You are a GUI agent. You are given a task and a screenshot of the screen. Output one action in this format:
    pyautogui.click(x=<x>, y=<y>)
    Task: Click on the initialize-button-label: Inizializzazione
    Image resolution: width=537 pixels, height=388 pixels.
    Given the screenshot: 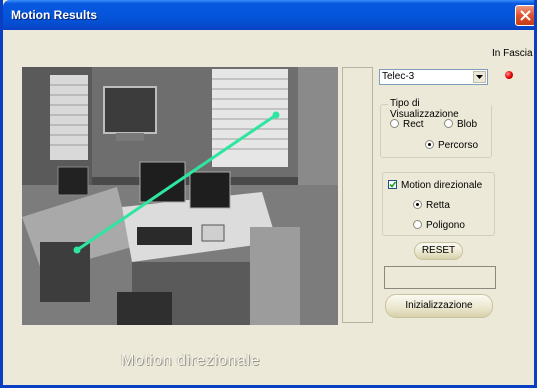 What is the action you would take?
    pyautogui.click(x=439, y=305)
    